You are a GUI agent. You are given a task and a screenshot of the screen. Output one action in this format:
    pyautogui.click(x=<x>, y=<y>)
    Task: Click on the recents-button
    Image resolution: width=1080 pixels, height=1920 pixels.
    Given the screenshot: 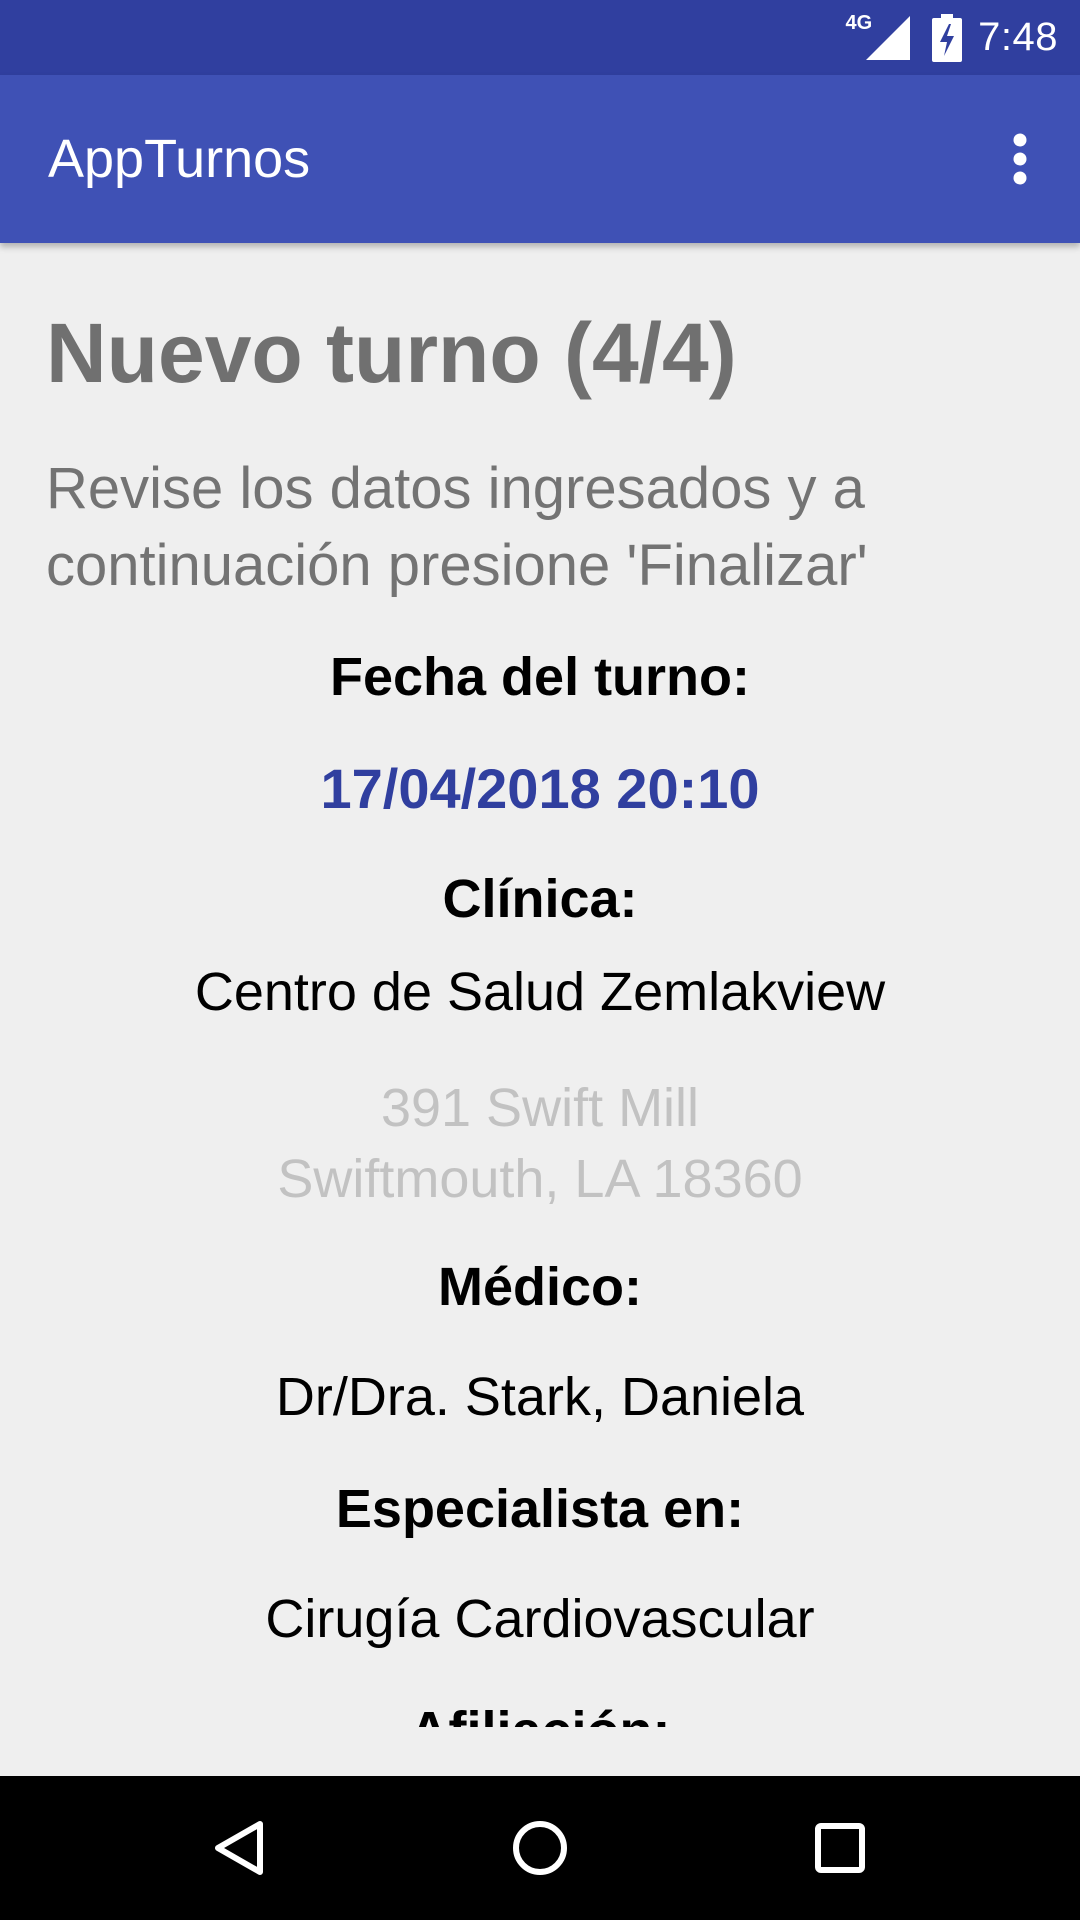 What is the action you would take?
    pyautogui.click(x=840, y=1848)
    